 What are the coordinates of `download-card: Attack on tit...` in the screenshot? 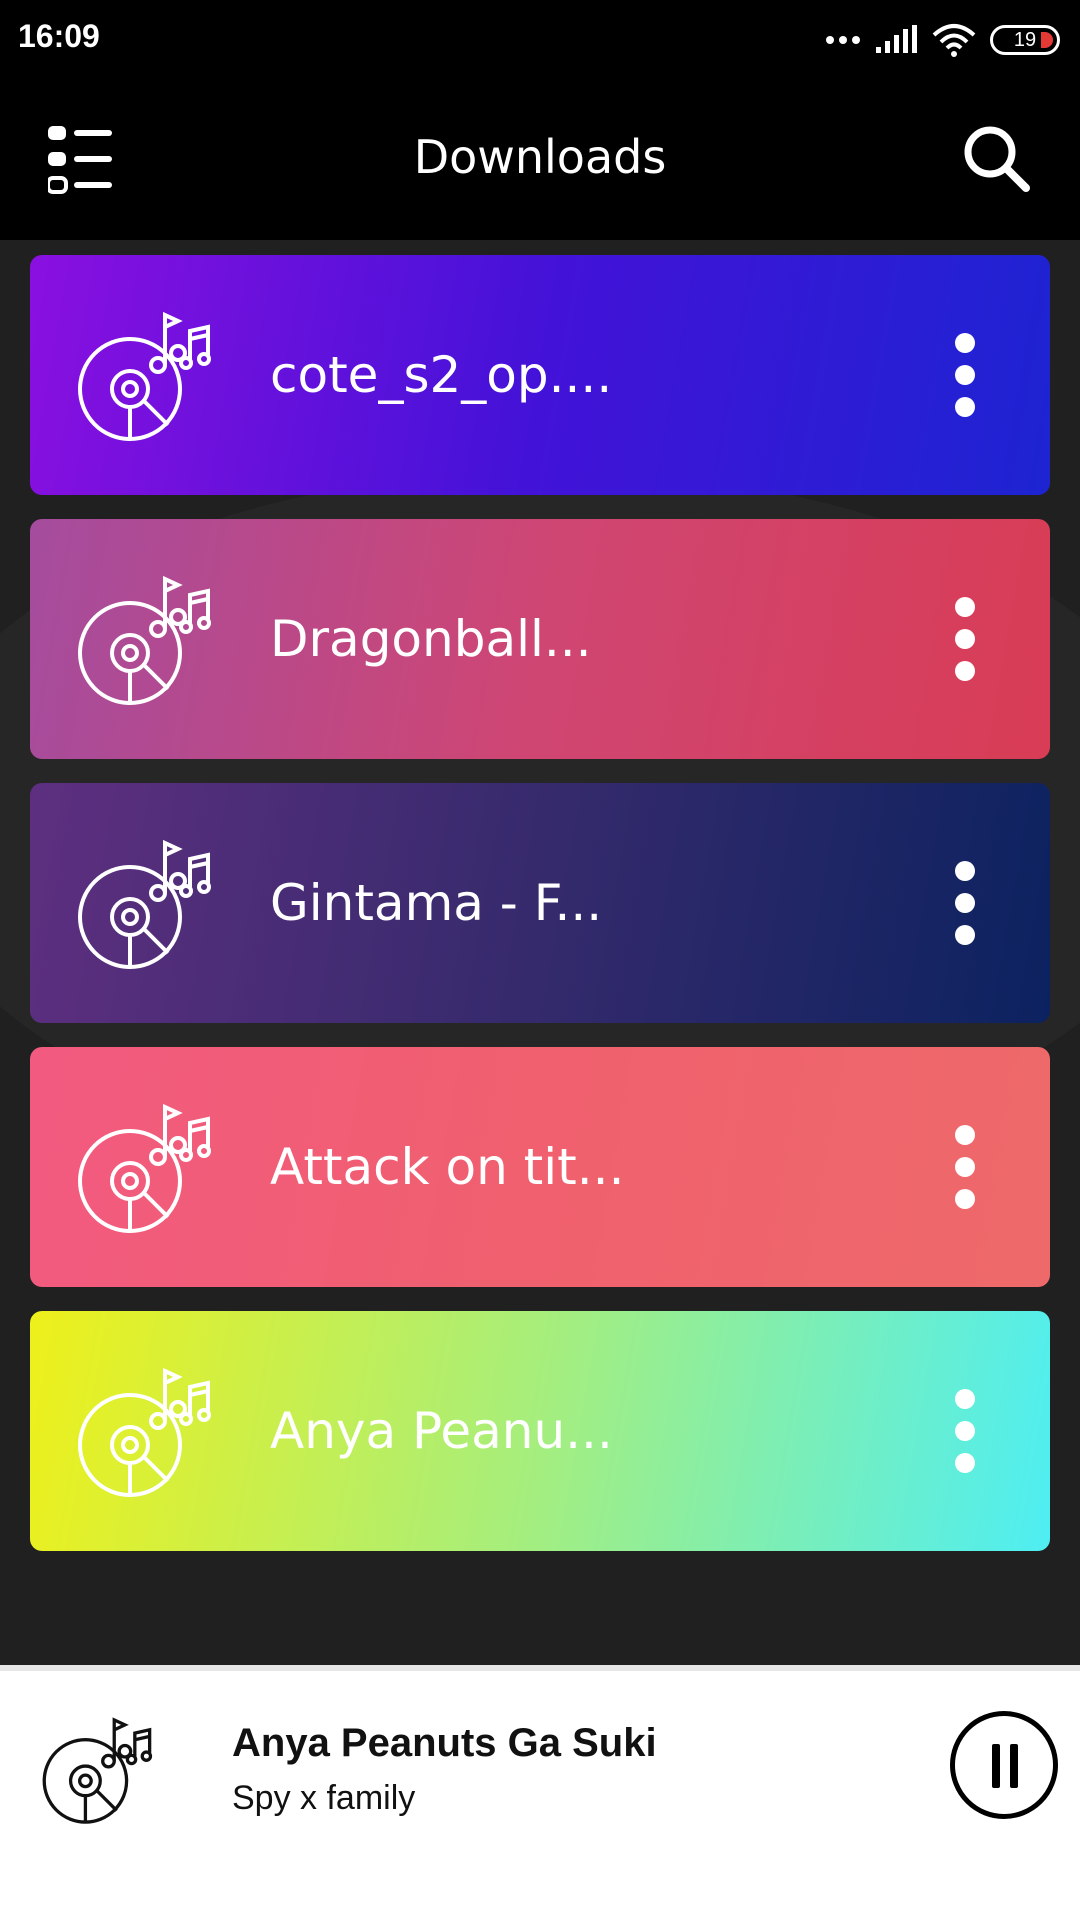 It's located at (540, 1167).